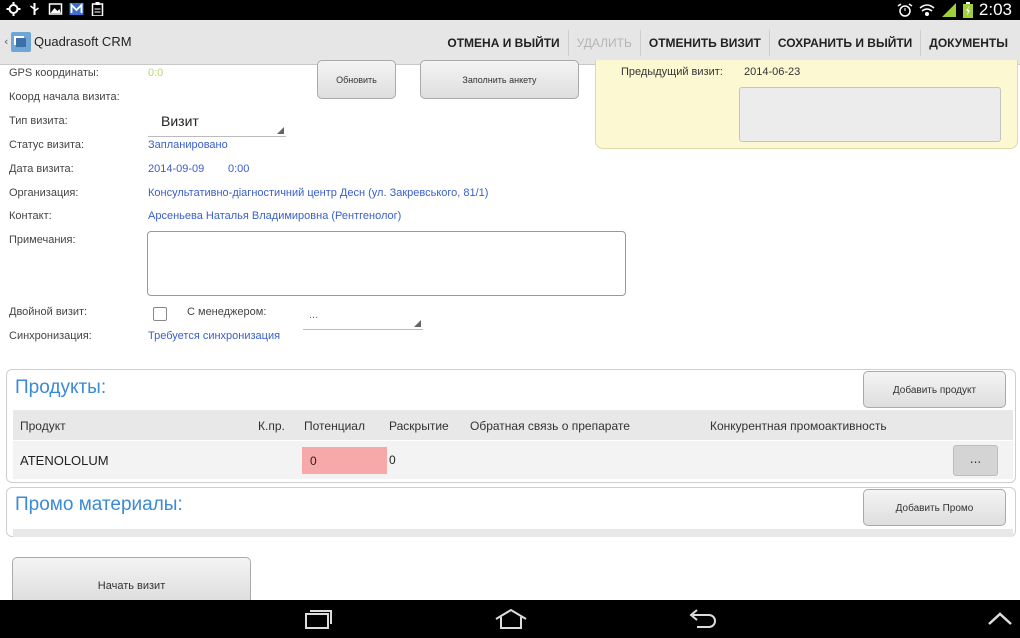 The width and height of the screenshot is (1020, 638). What do you see at coordinates (188, 145) in the screenshot?
I see `status-value: Запланировано` at bounding box center [188, 145].